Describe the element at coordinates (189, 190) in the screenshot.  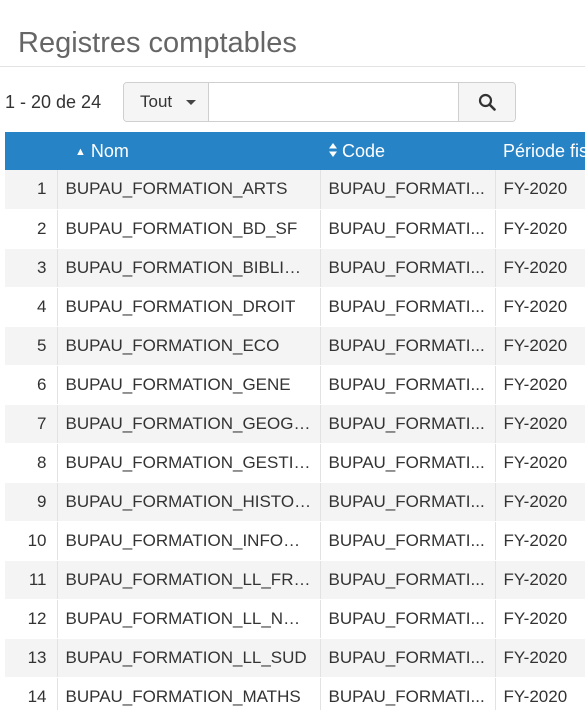
I see `row-nom: BUPAU_FORMATION_ARTS` at that location.